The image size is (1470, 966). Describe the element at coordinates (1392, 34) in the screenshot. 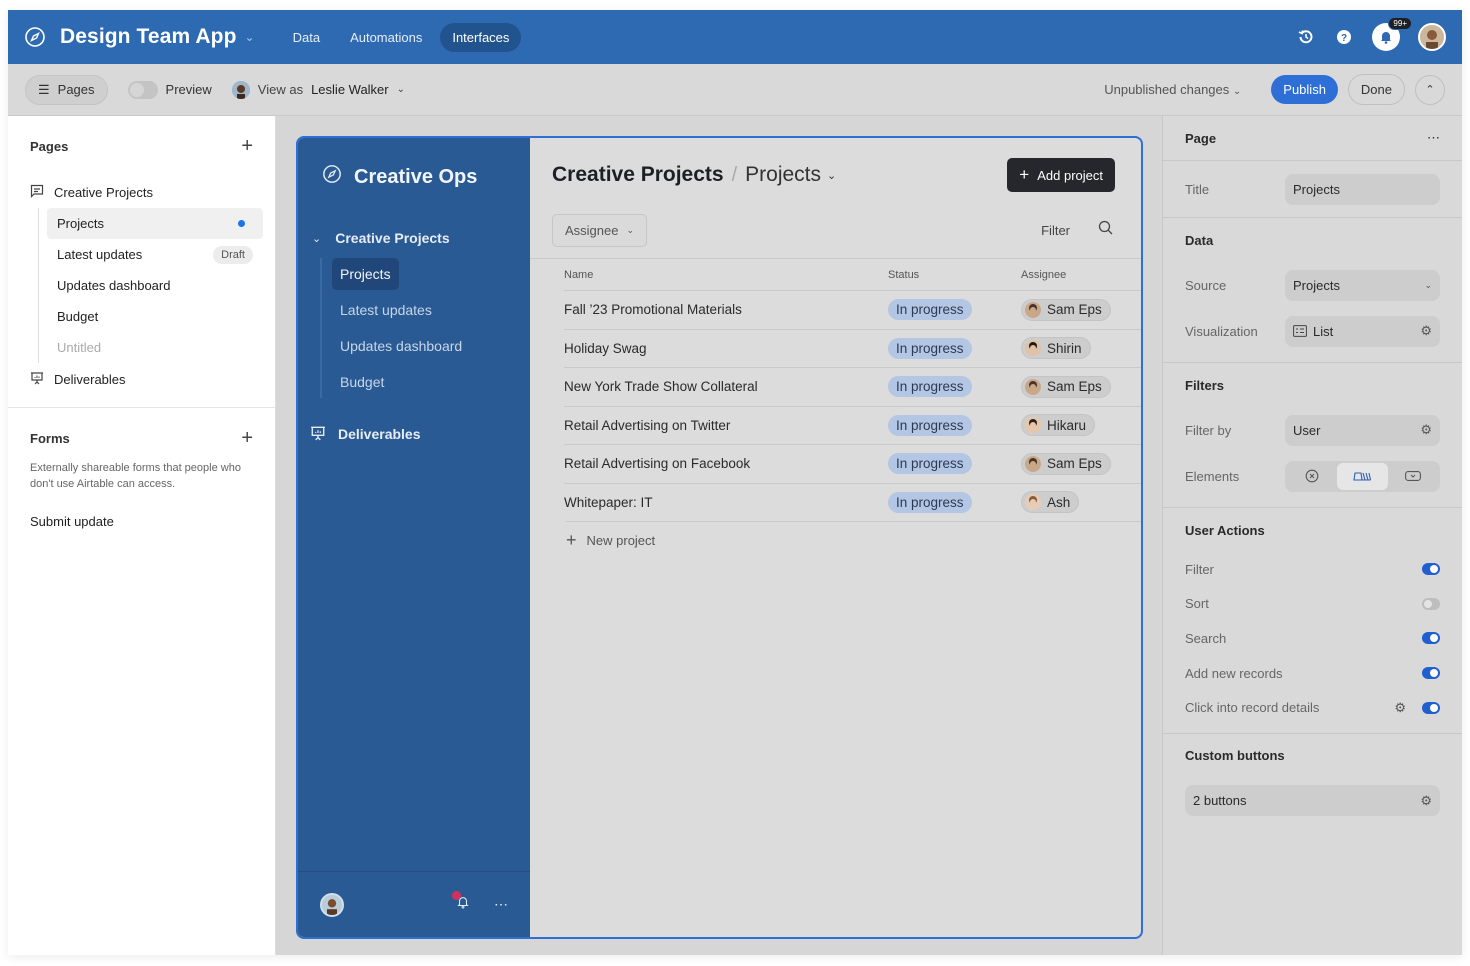

I see `notifications-button: 99+` at that location.